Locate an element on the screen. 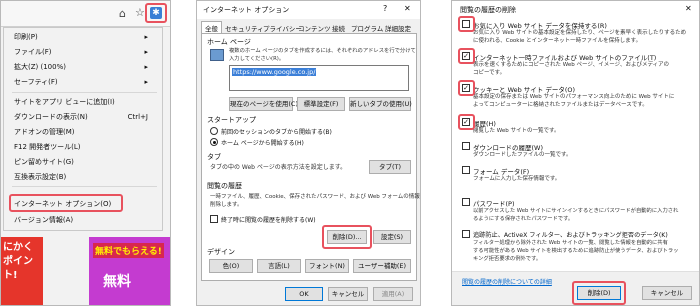 The width and height of the screenshot is (700, 306). menu-item-label: 互換表示設定(B) is located at coordinates (40, 177).